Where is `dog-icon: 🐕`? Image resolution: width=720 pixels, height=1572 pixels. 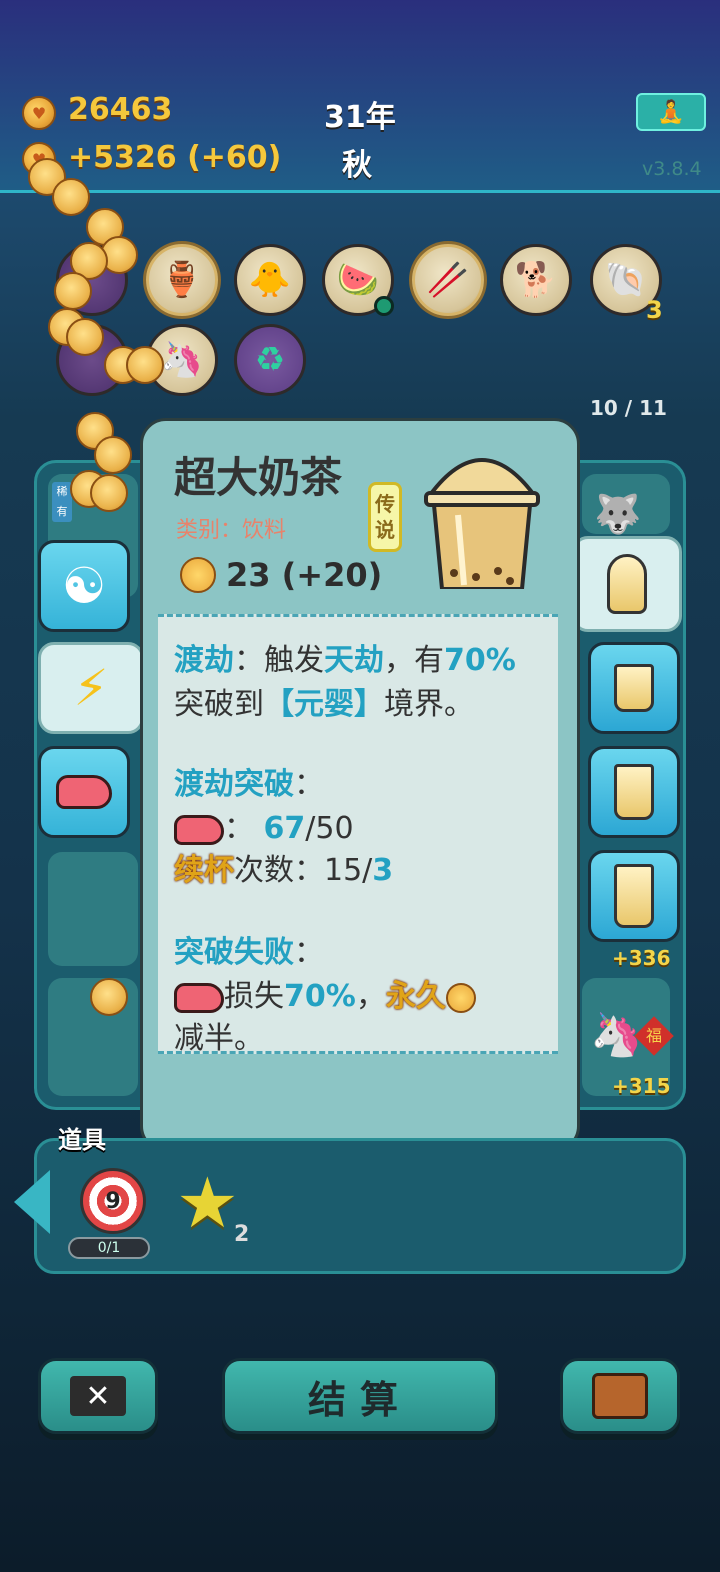 dog-icon: 🐕 is located at coordinates (536, 280).